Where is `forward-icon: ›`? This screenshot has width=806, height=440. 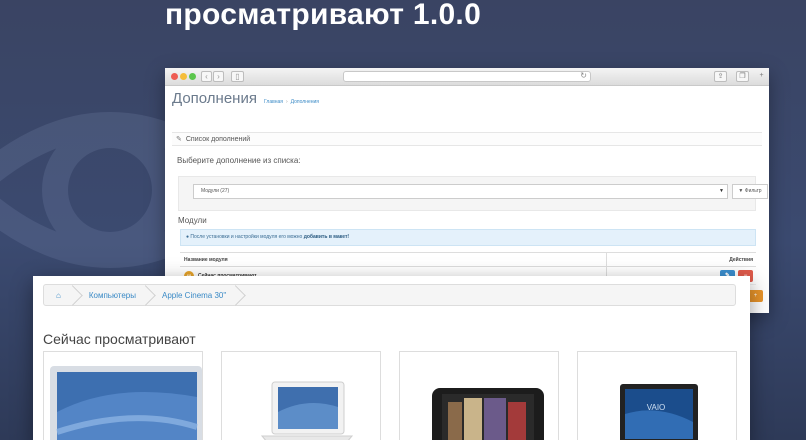 forward-icon: › is located at coordinates (218, 76).